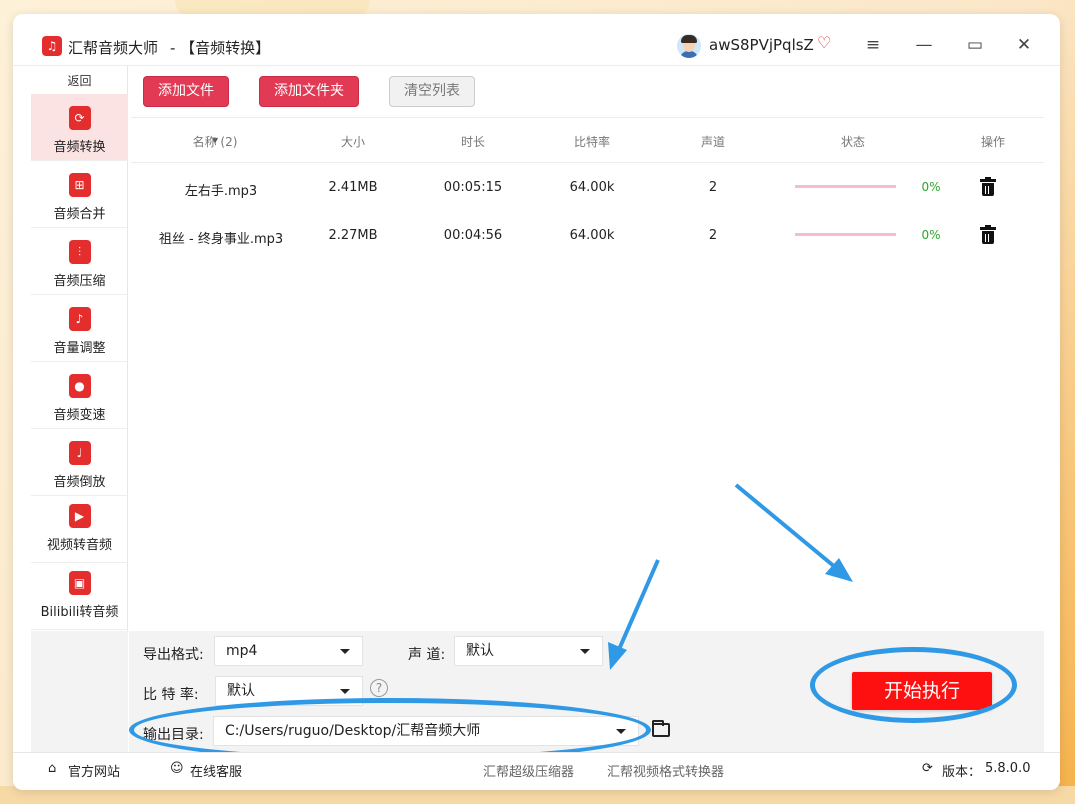  I want to click on annotation-arrow-start, so click(793, 532).